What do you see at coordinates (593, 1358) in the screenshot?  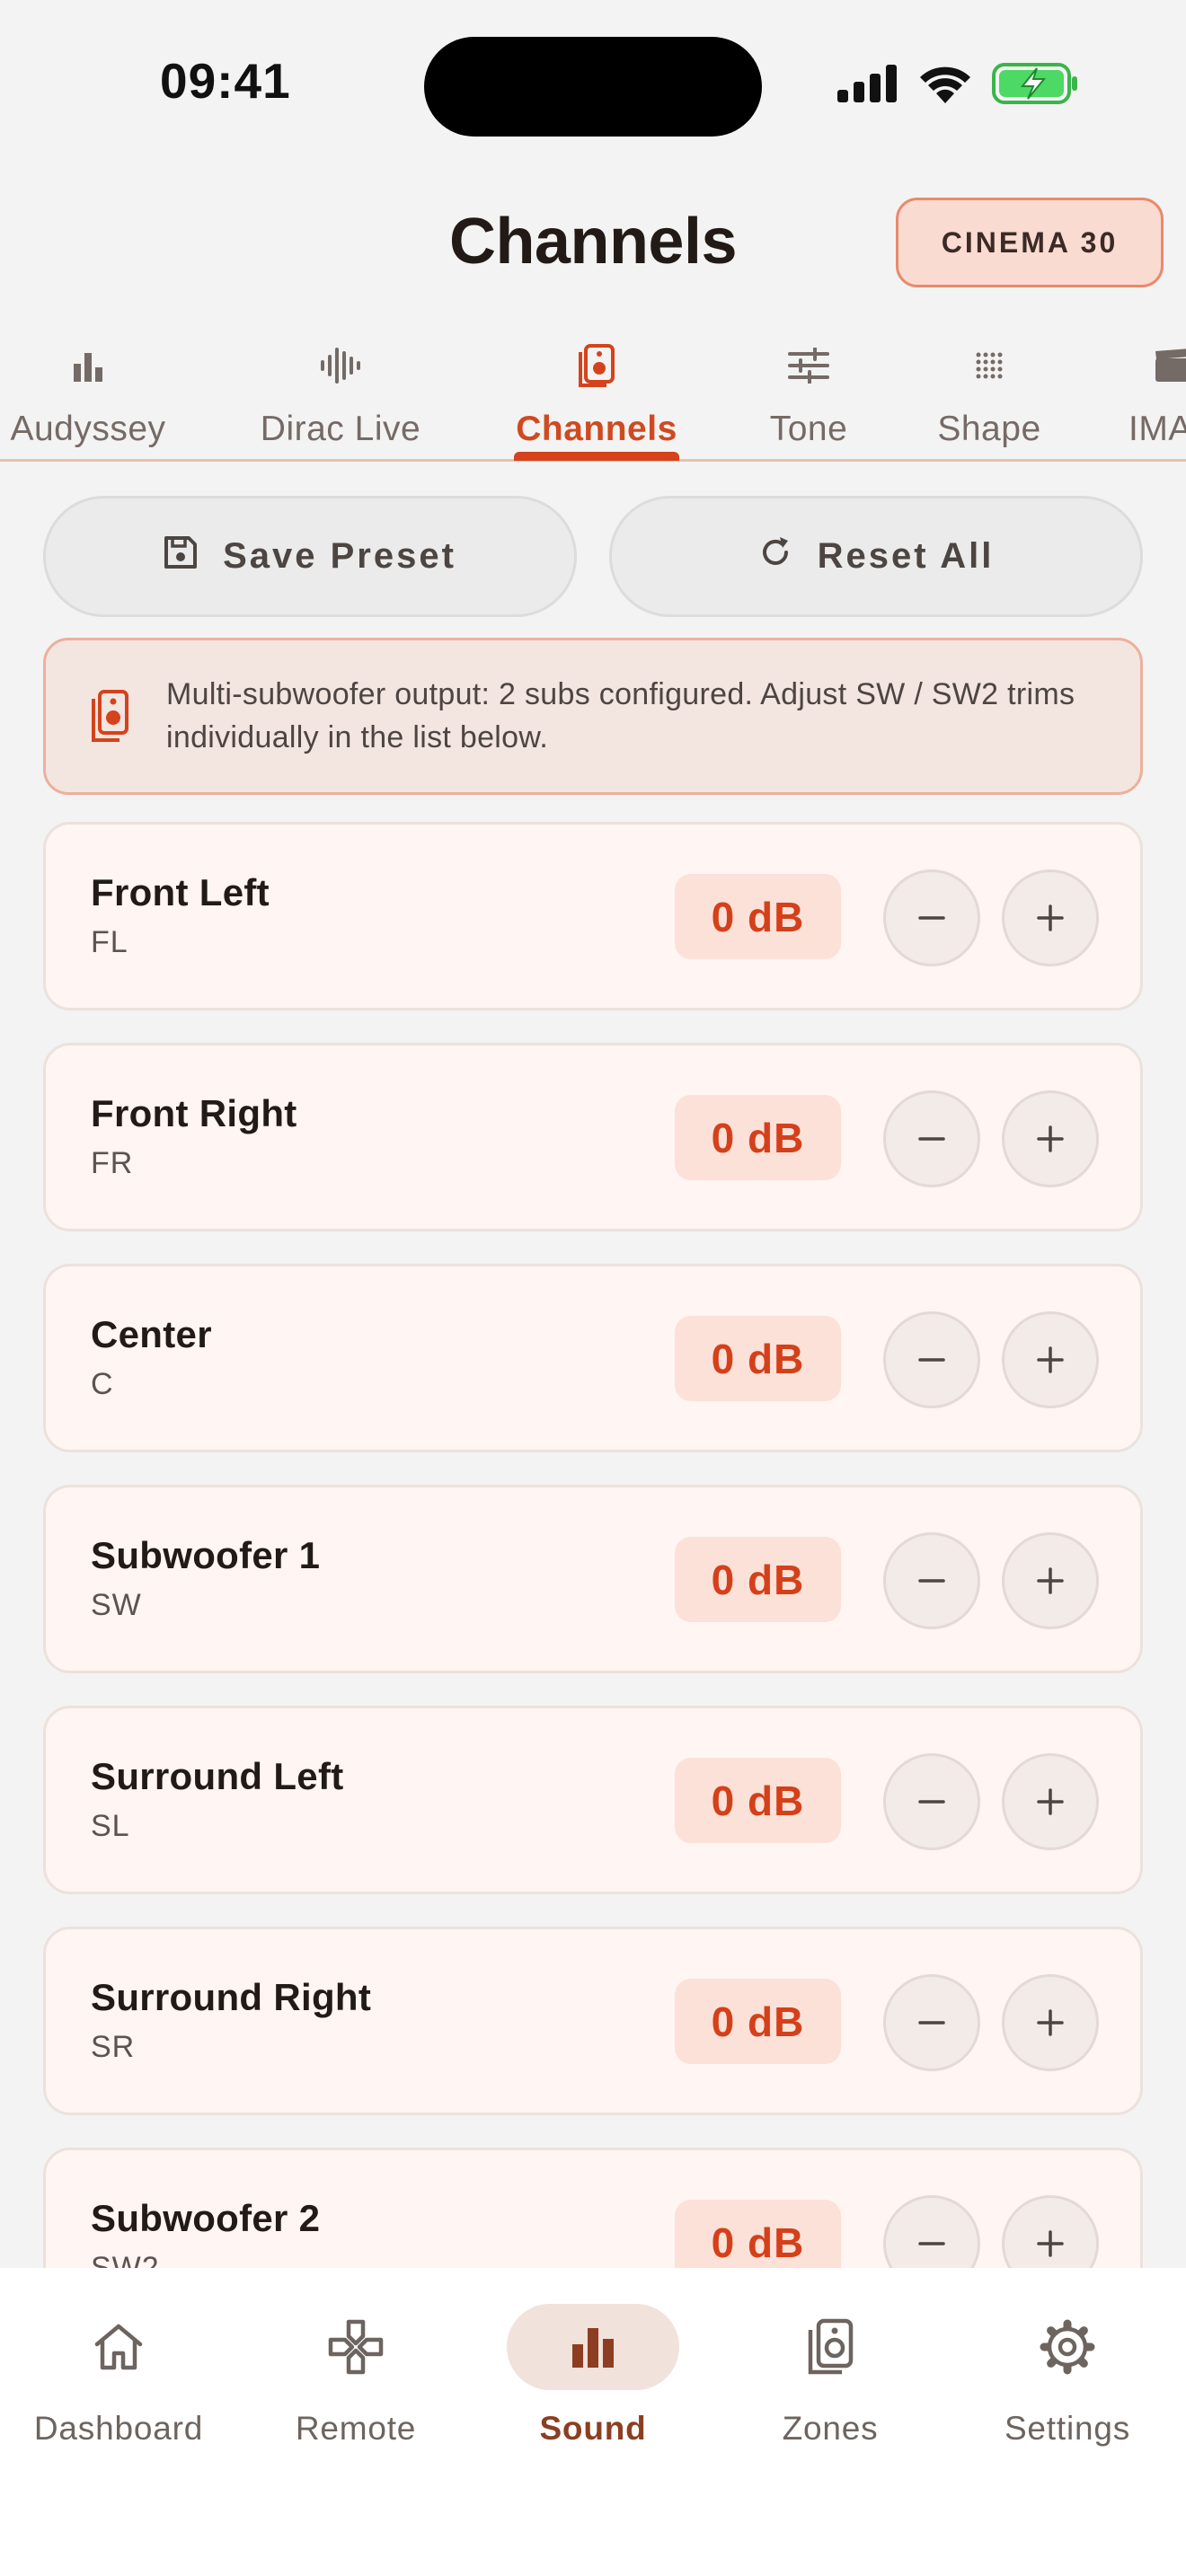 I see `channel-card: Center C 0 dB` at bounding box center [593, 1358].